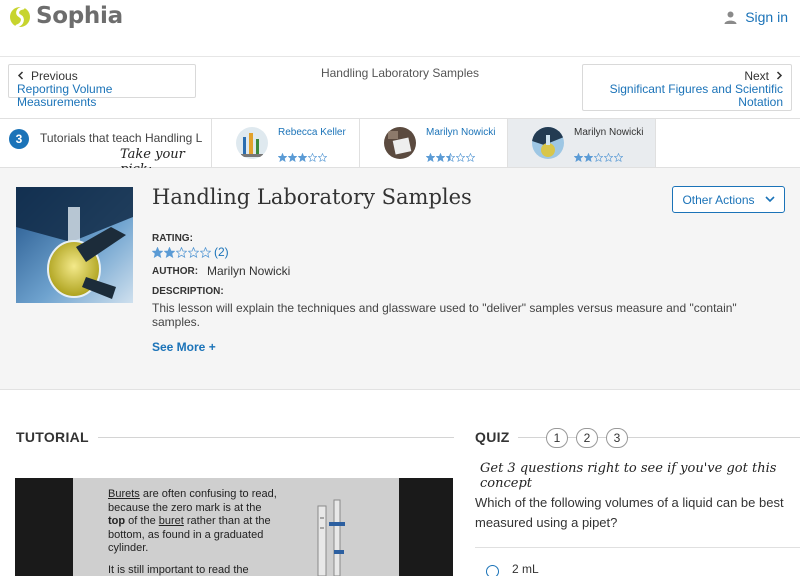  I want to click on previous-row: Previous, so click(102, 76).